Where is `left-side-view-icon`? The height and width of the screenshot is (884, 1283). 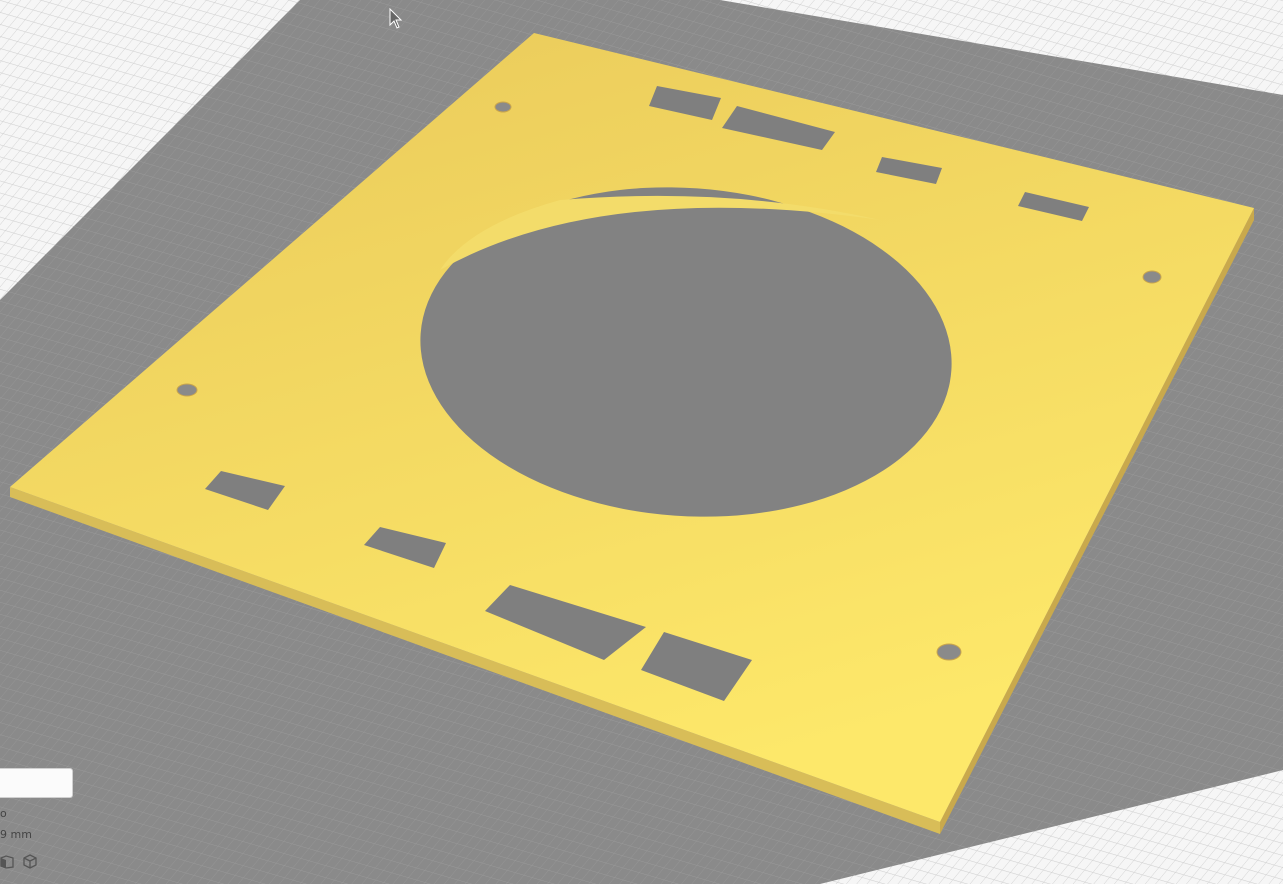
left-side-view-icon is located at coordinates (7, 861).